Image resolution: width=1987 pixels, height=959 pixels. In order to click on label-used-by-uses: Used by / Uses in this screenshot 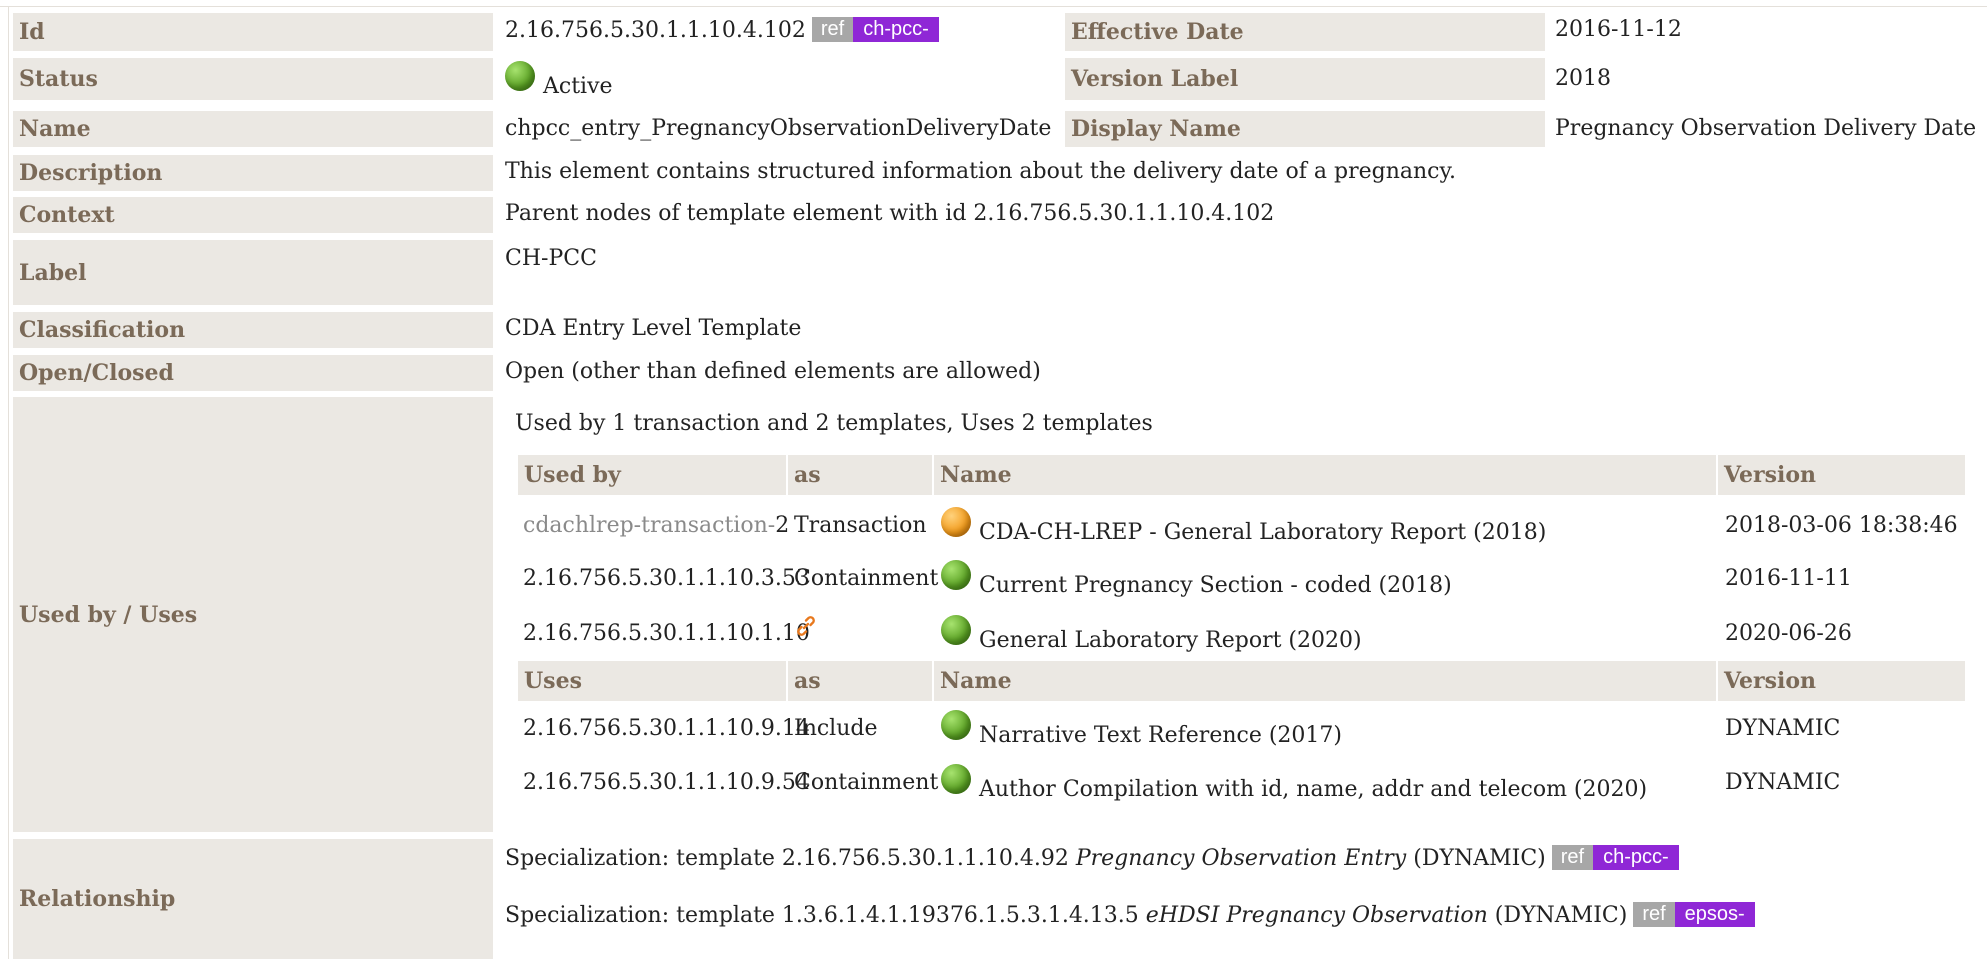, I will do `click(253, 614)`.